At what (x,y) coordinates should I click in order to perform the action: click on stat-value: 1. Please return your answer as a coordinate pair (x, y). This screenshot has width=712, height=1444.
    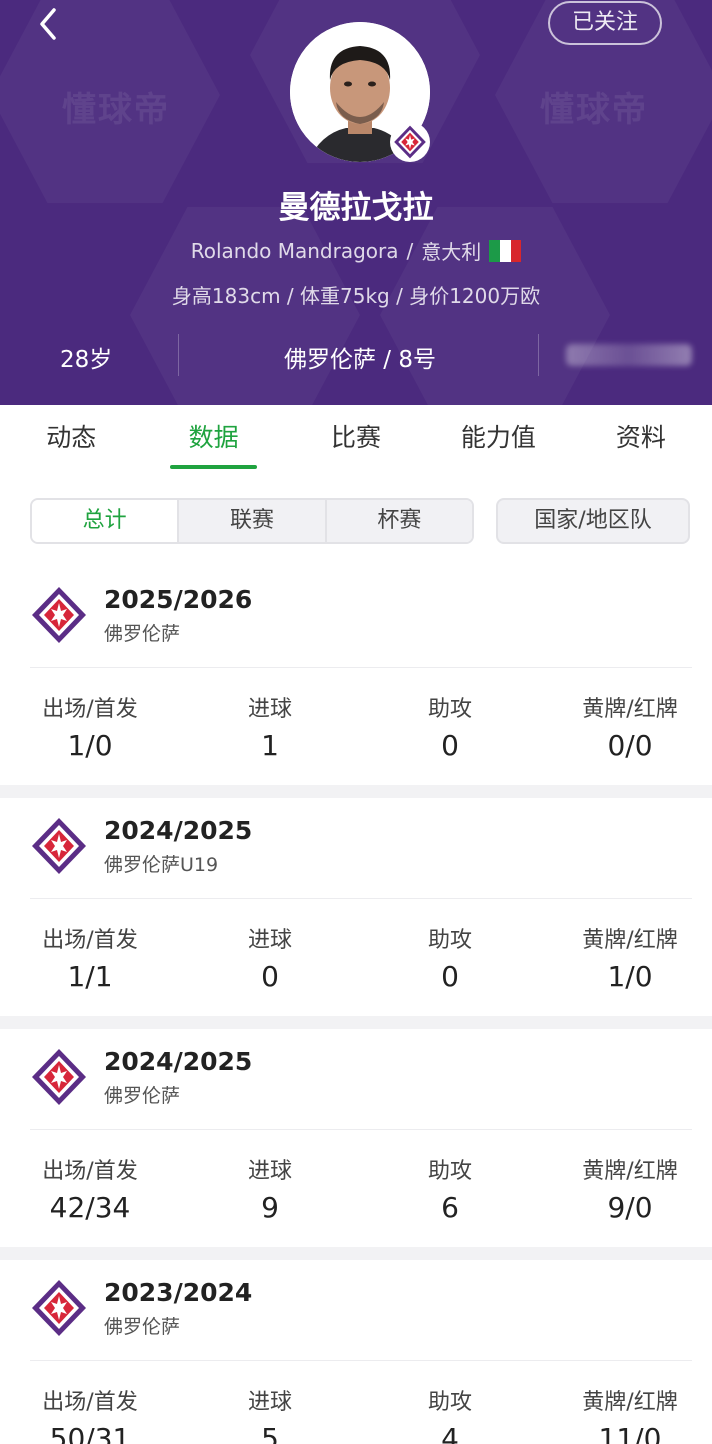
    Looking at the image, I should click on (270, 745).